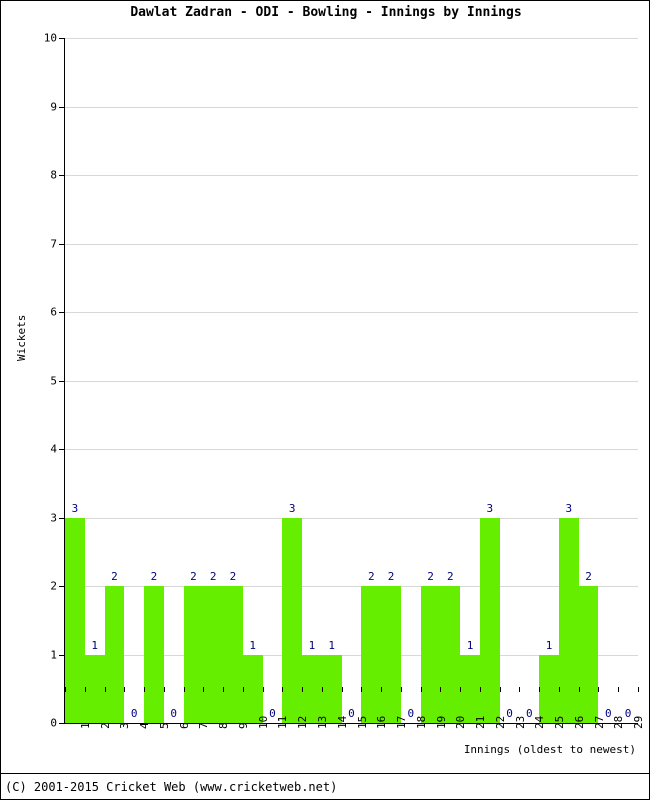  Describe the element at coordinates (382, 722) in the screenshot. I see `x-tick-label: 16` at that location.